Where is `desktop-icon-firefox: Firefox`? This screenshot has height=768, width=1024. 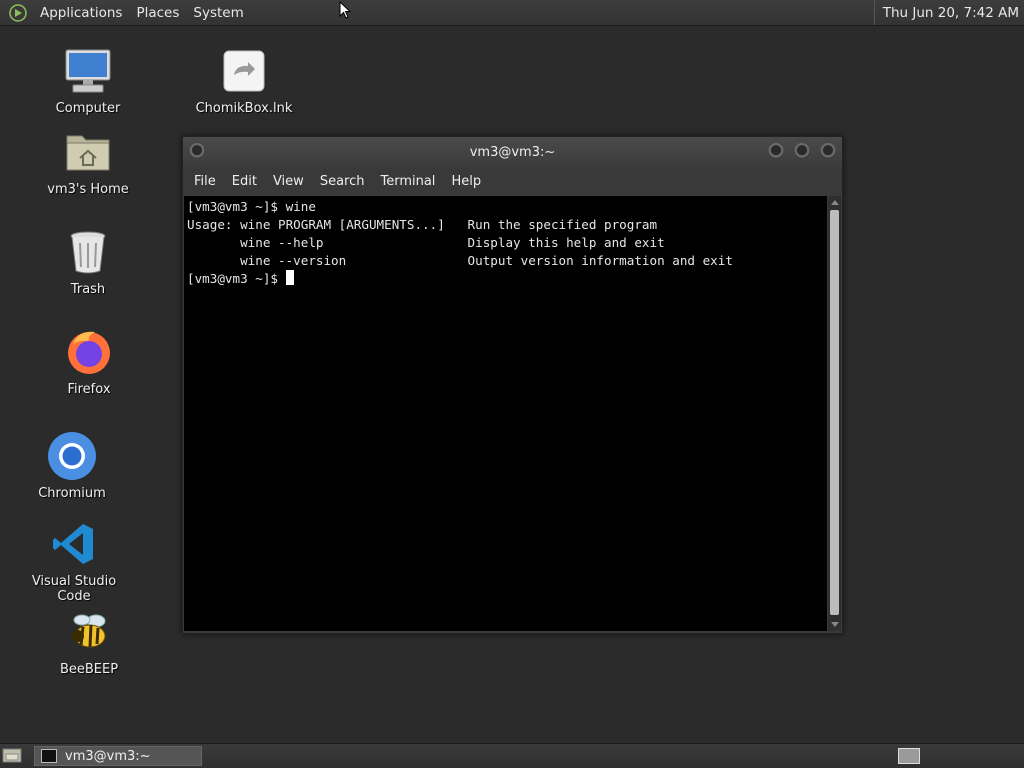
desktop-icon-firefox: Firefox is located at coordinates (89, 361).